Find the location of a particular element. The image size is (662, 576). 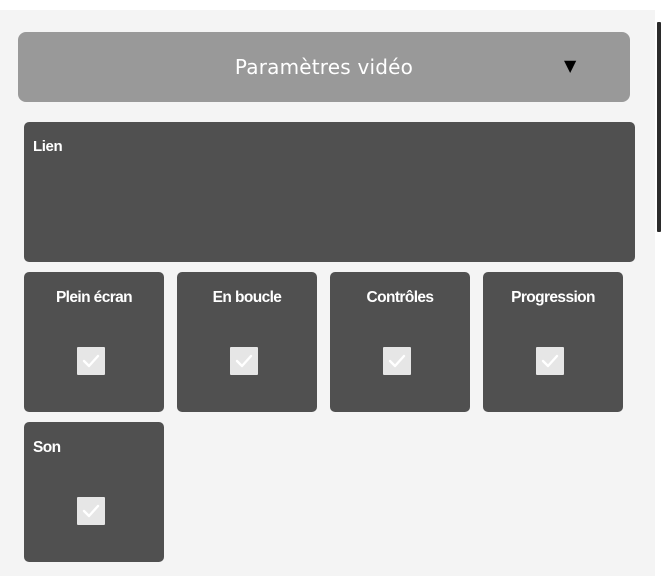

link-label: Lien is located at coordinates (48, 146).